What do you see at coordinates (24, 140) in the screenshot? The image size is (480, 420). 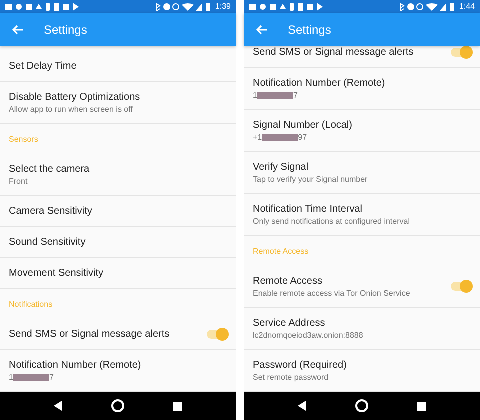 I see `section-header: Sensors` at bounding box center [24, 140].